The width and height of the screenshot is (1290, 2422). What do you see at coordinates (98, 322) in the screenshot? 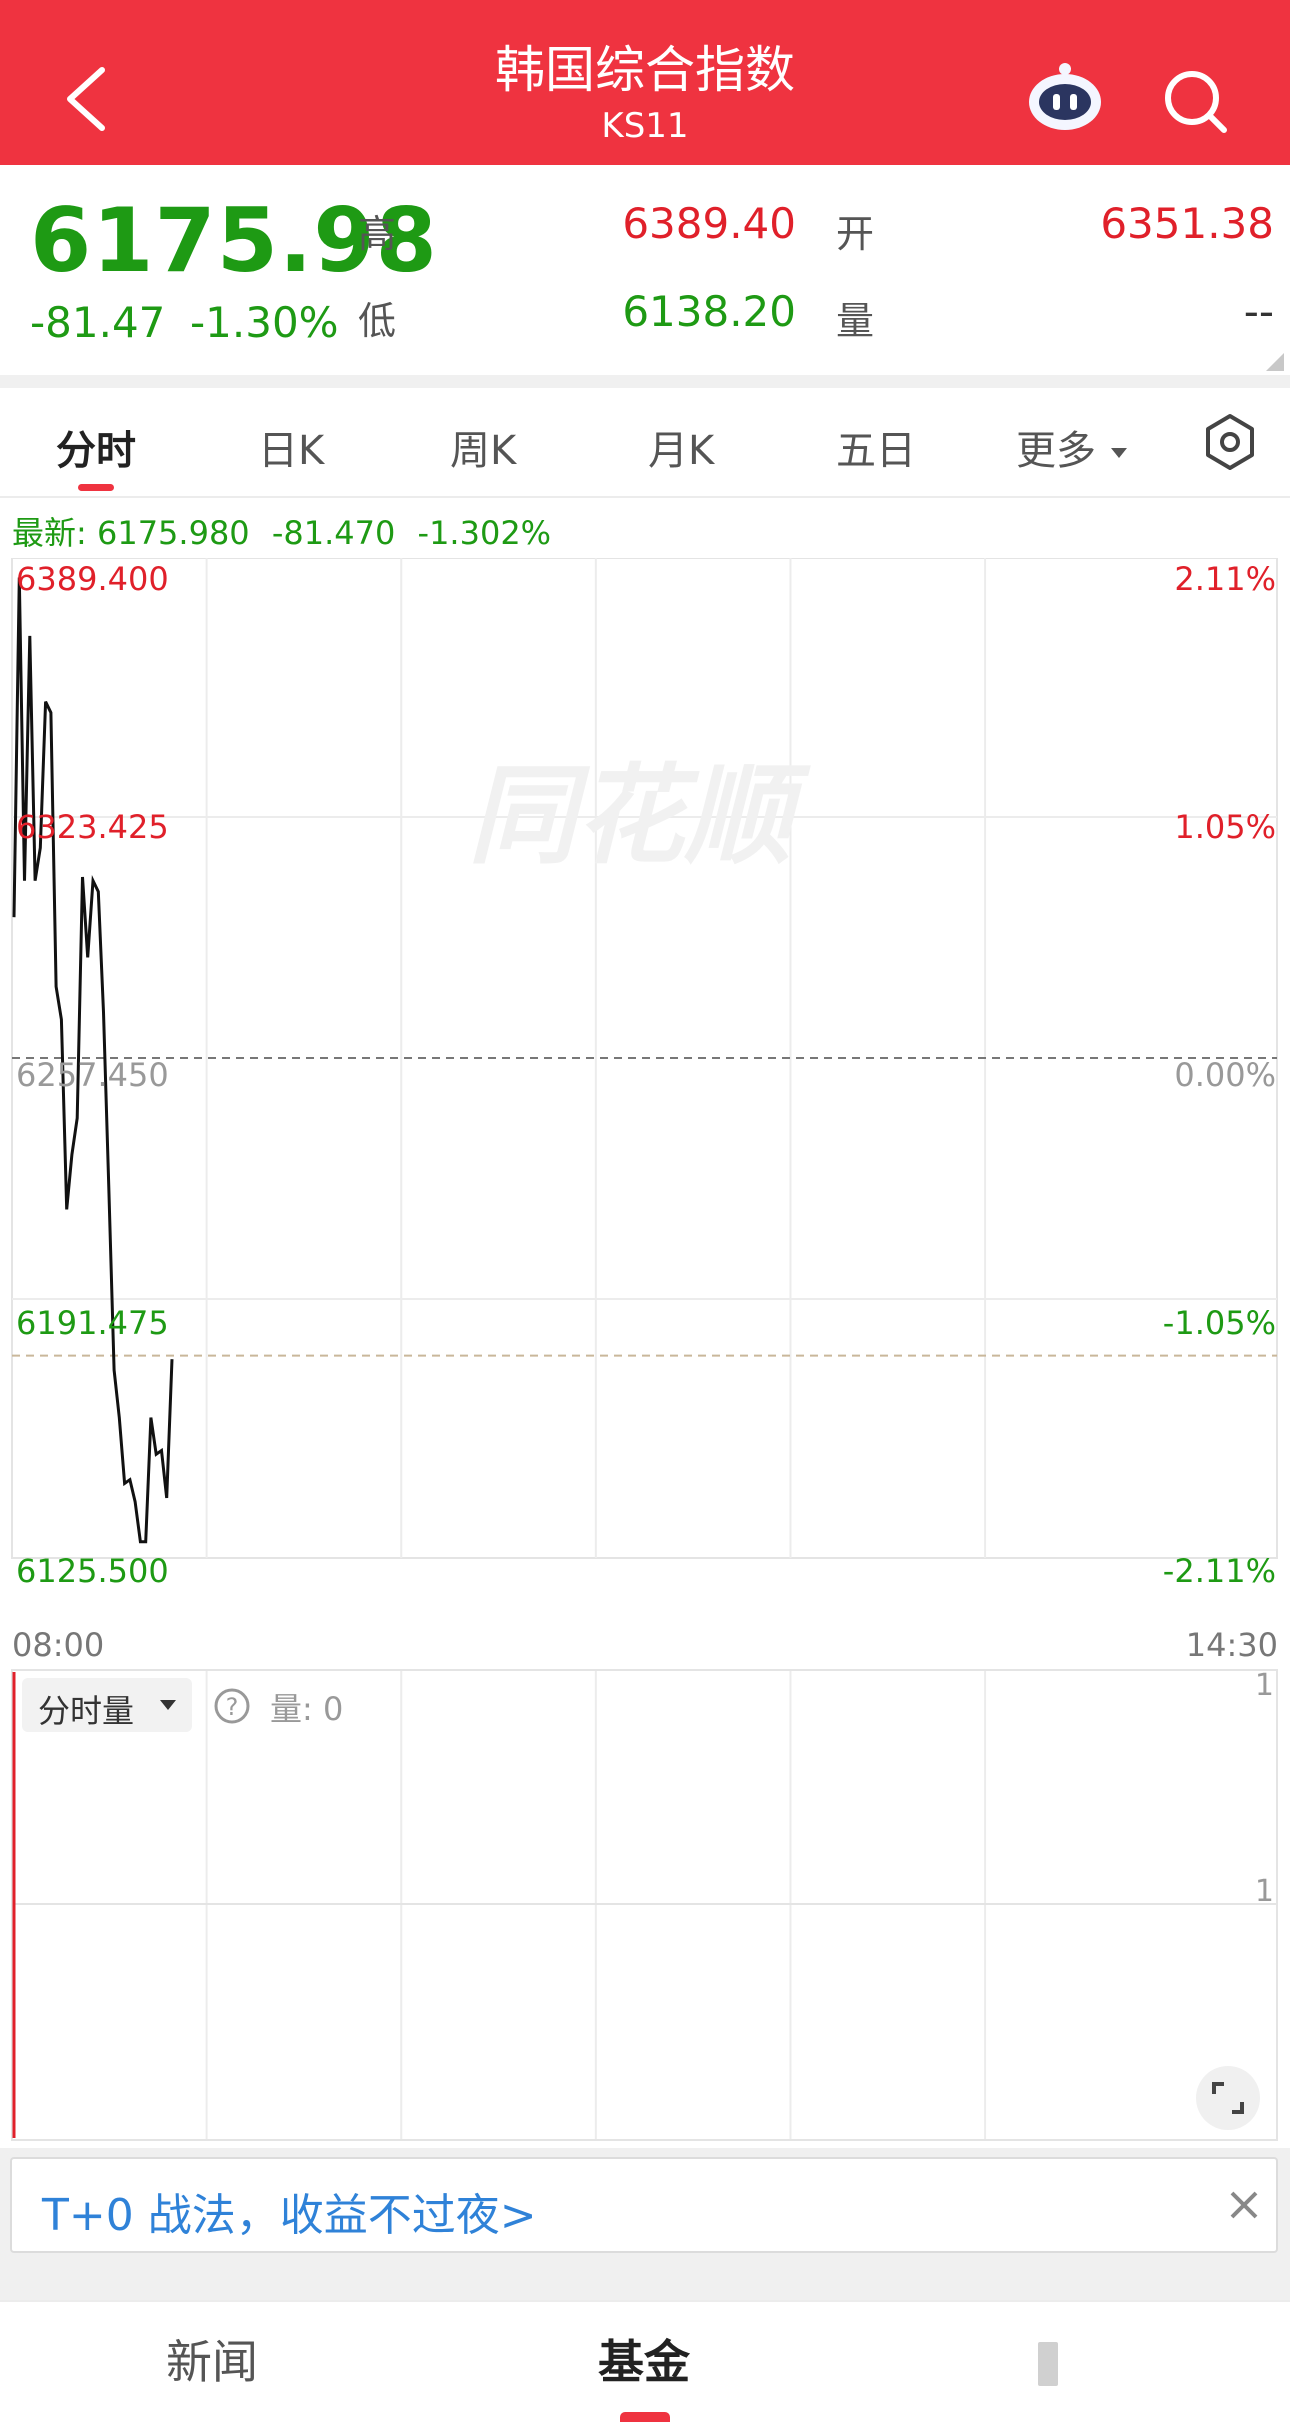
I see `price-change: -81.47` at bounding box center [98, 322].